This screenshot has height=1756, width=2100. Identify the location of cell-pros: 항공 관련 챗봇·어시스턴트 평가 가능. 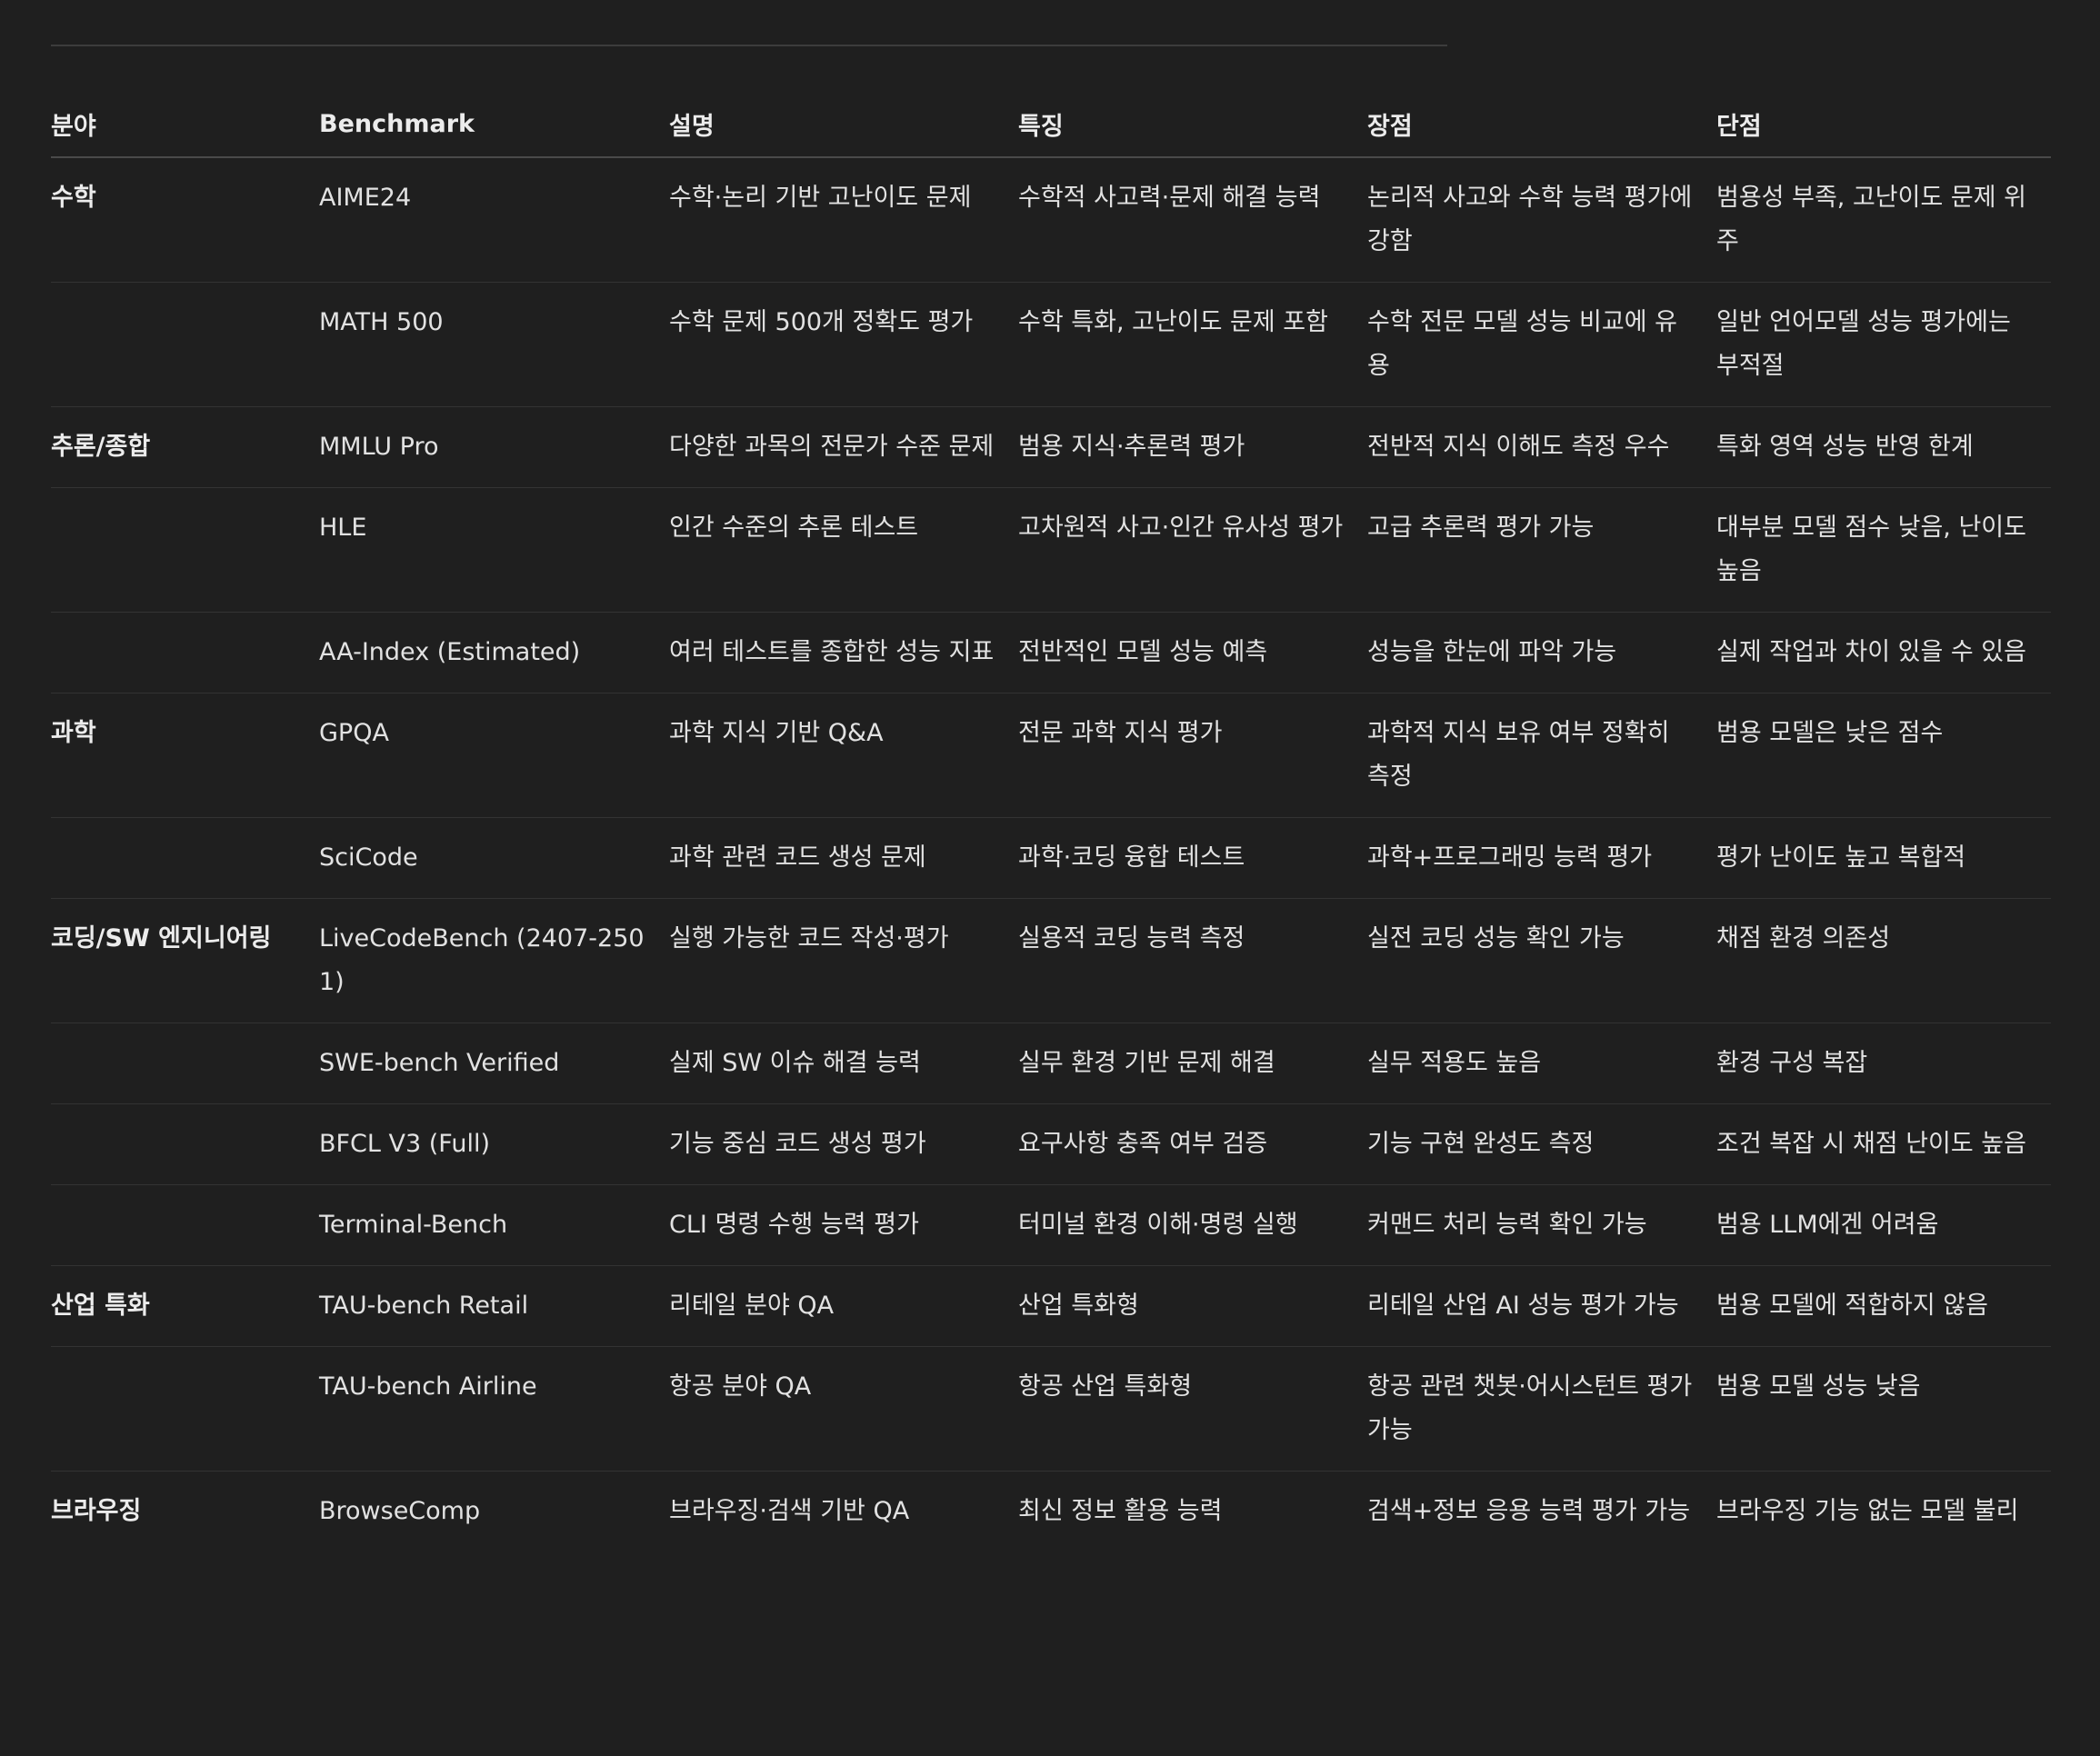
(1541, 1409).